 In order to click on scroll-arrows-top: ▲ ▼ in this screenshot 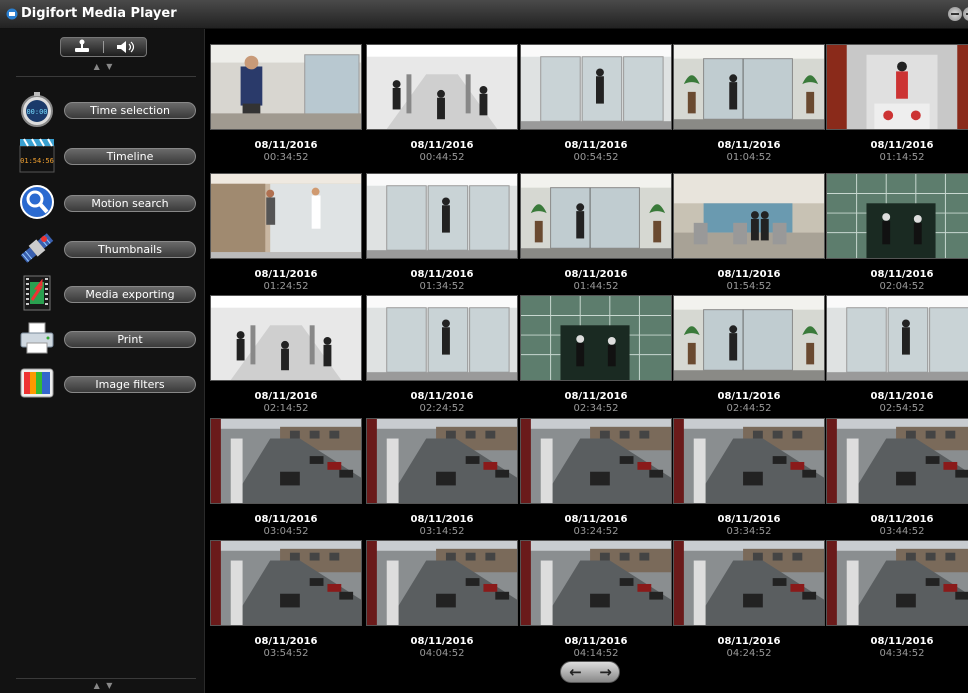, I will do `click(104, 66)`.